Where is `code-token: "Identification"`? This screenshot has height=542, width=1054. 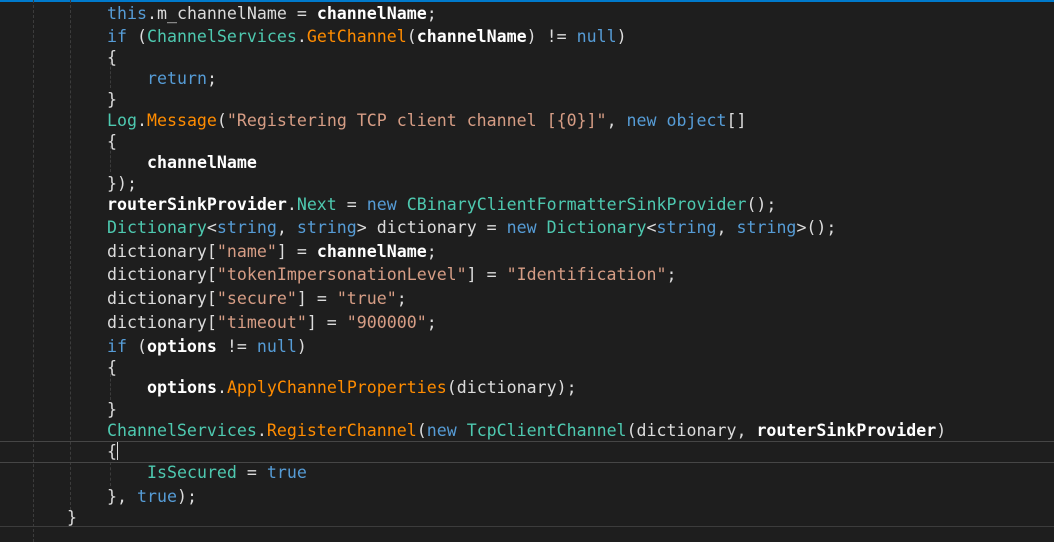
code-token: "Identification" is located at coordinates (586, 274).